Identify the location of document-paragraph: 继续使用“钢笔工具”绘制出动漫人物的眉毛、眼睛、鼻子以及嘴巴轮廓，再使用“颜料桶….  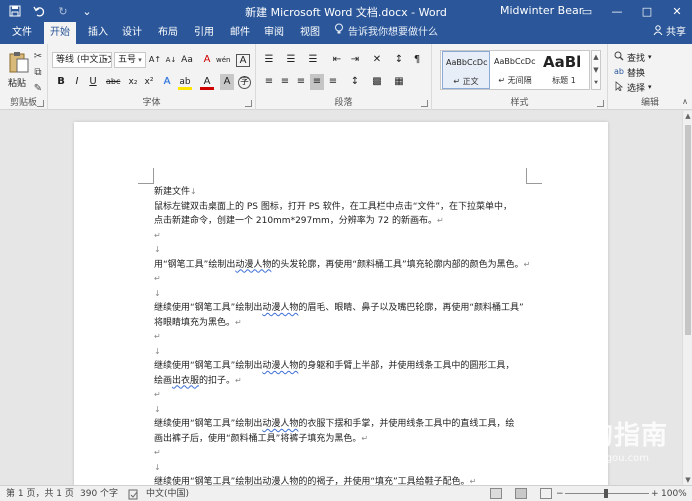
(344, 315).